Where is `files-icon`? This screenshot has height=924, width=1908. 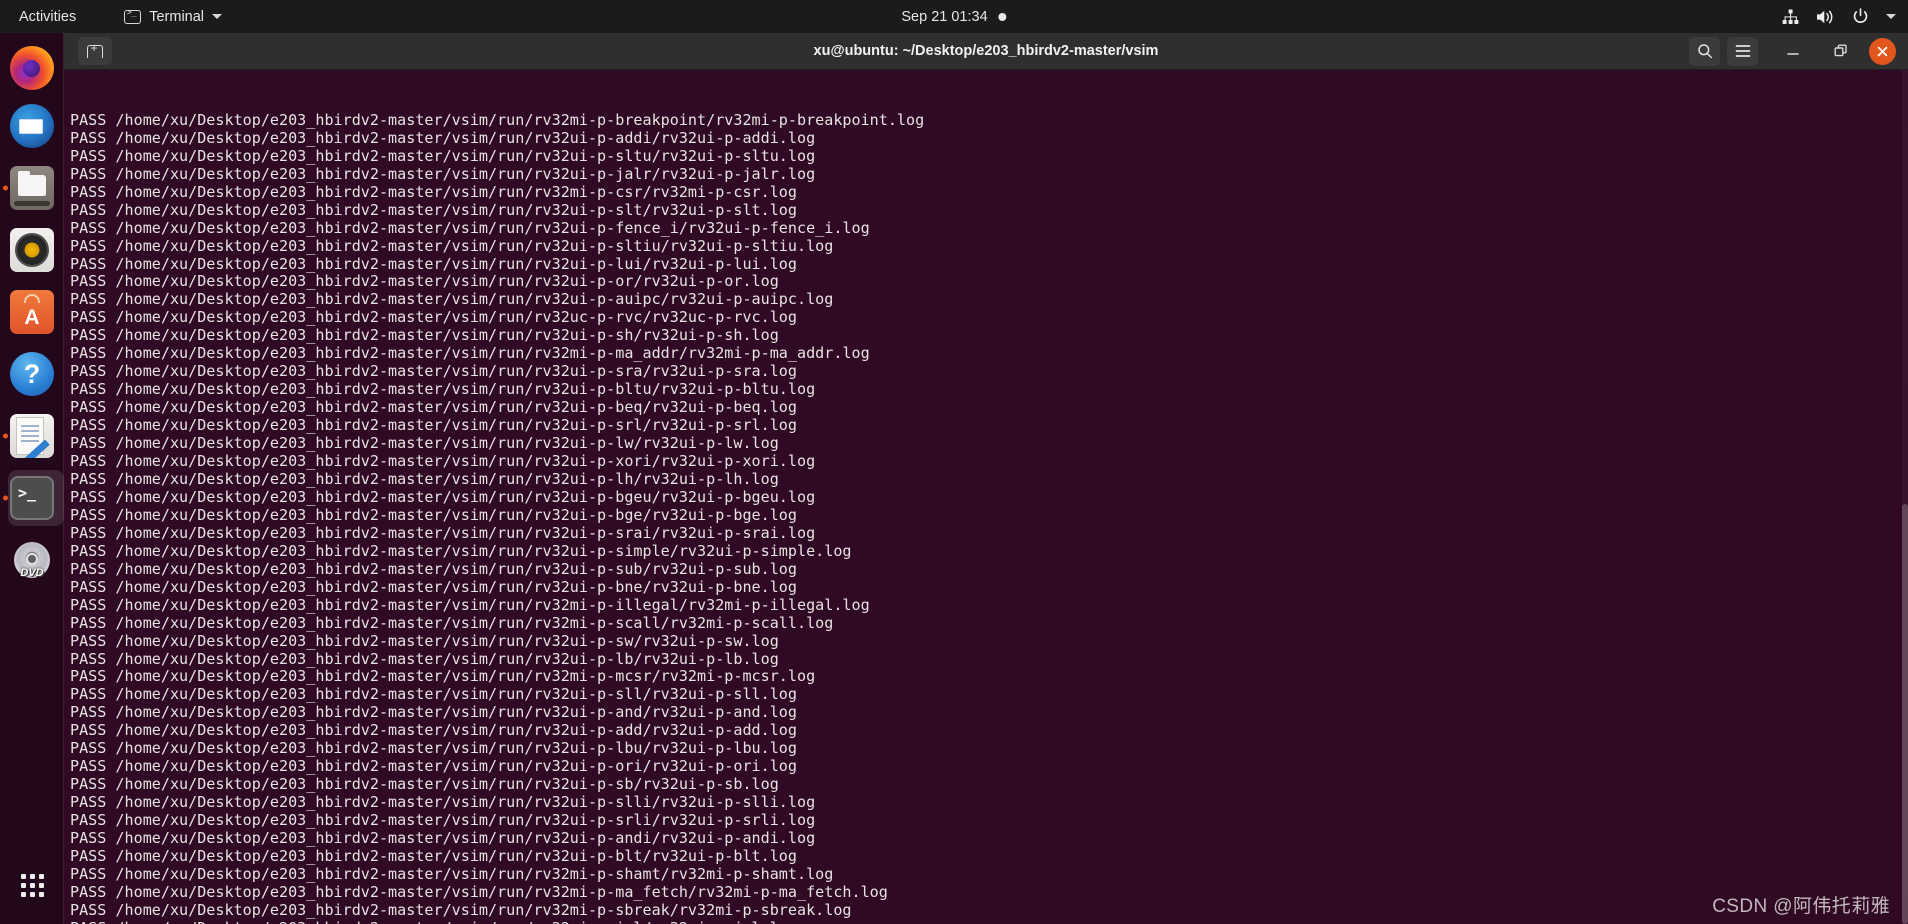 files-icon is located at coordinates (32, 188).